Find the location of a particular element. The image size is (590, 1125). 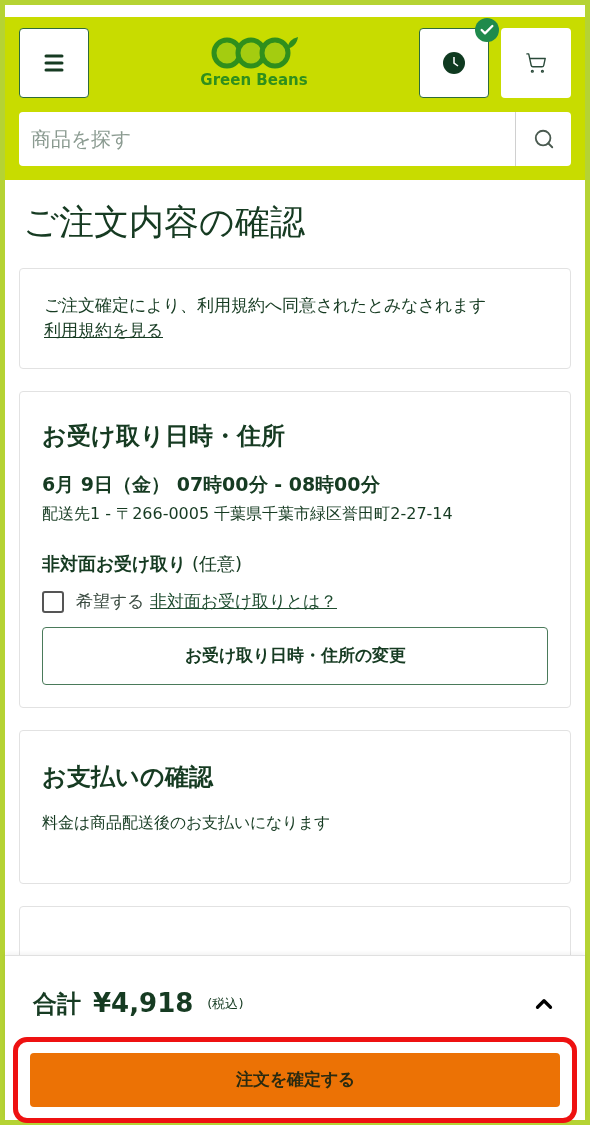

contactless-checkbox: 希望する is located at coordinates (93, 602).